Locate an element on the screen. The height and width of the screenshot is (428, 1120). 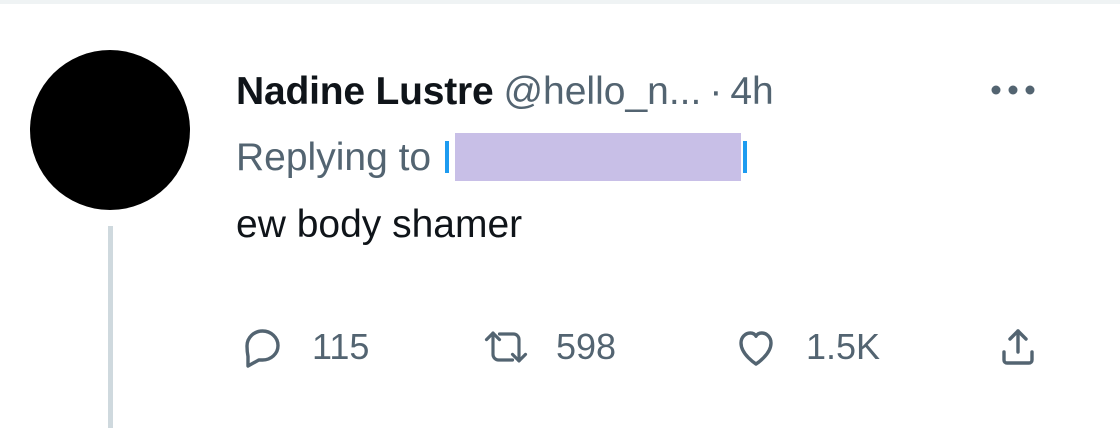
retweet-count: 598 is located at coordinates (586, 346).